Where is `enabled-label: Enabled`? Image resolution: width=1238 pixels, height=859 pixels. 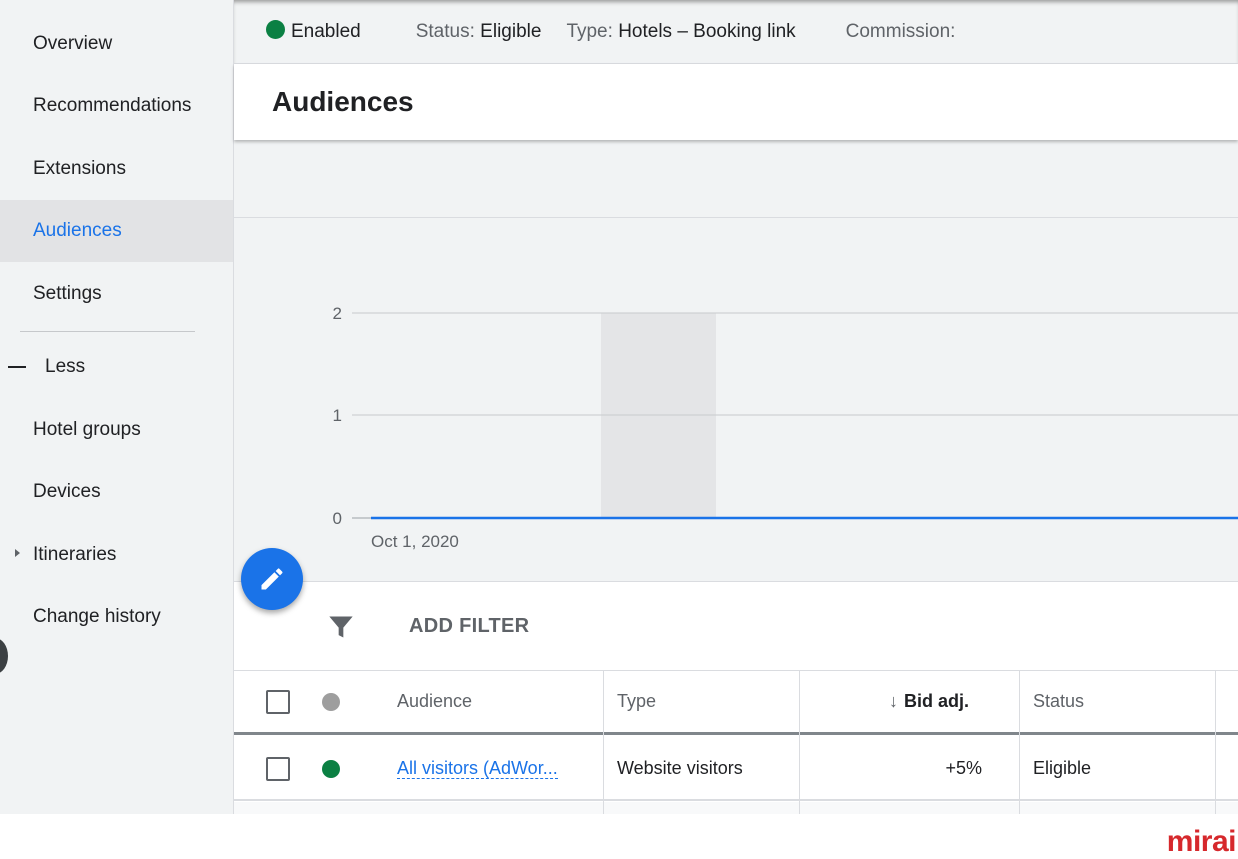
enabled-label: Enabled is located at coordinates (326, 31).